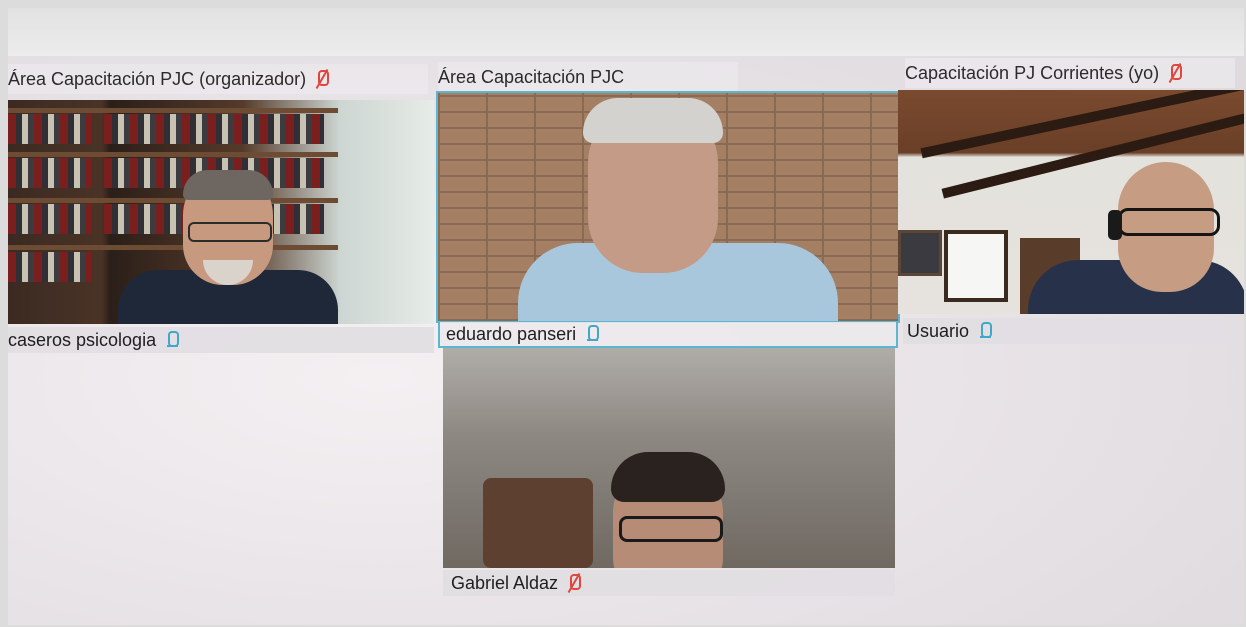 The image size is (1246, 627). What do you see at coordinates (669, 583) in the screenshot?
I see `tile-footer-gabriel: Gabriel Aldaz` at bounding box center [669, 583].